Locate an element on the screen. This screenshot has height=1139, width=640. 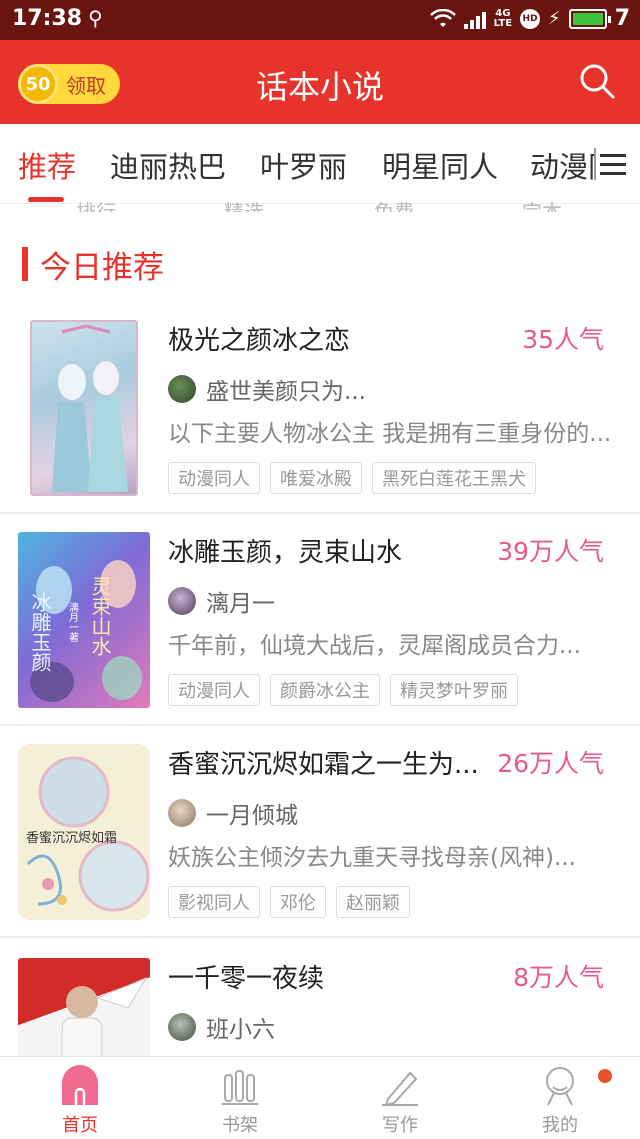
tab-menu-button is located at coordinates (614, 164).